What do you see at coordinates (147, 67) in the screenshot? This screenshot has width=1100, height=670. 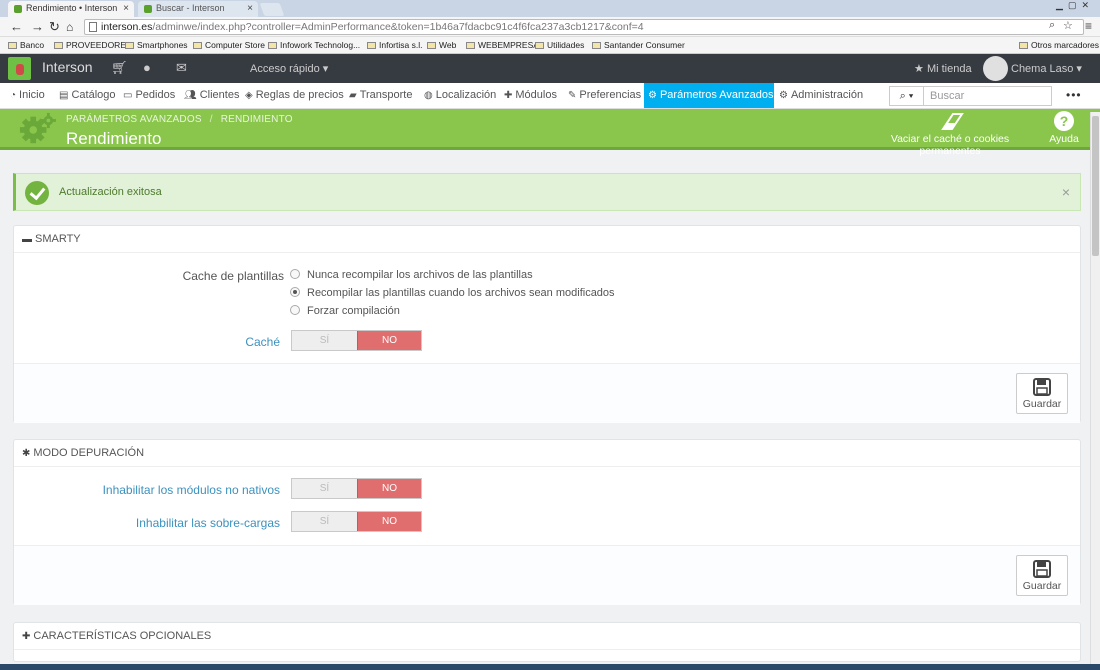 I see `user-icon: ●` at bounding box center [147, 67].